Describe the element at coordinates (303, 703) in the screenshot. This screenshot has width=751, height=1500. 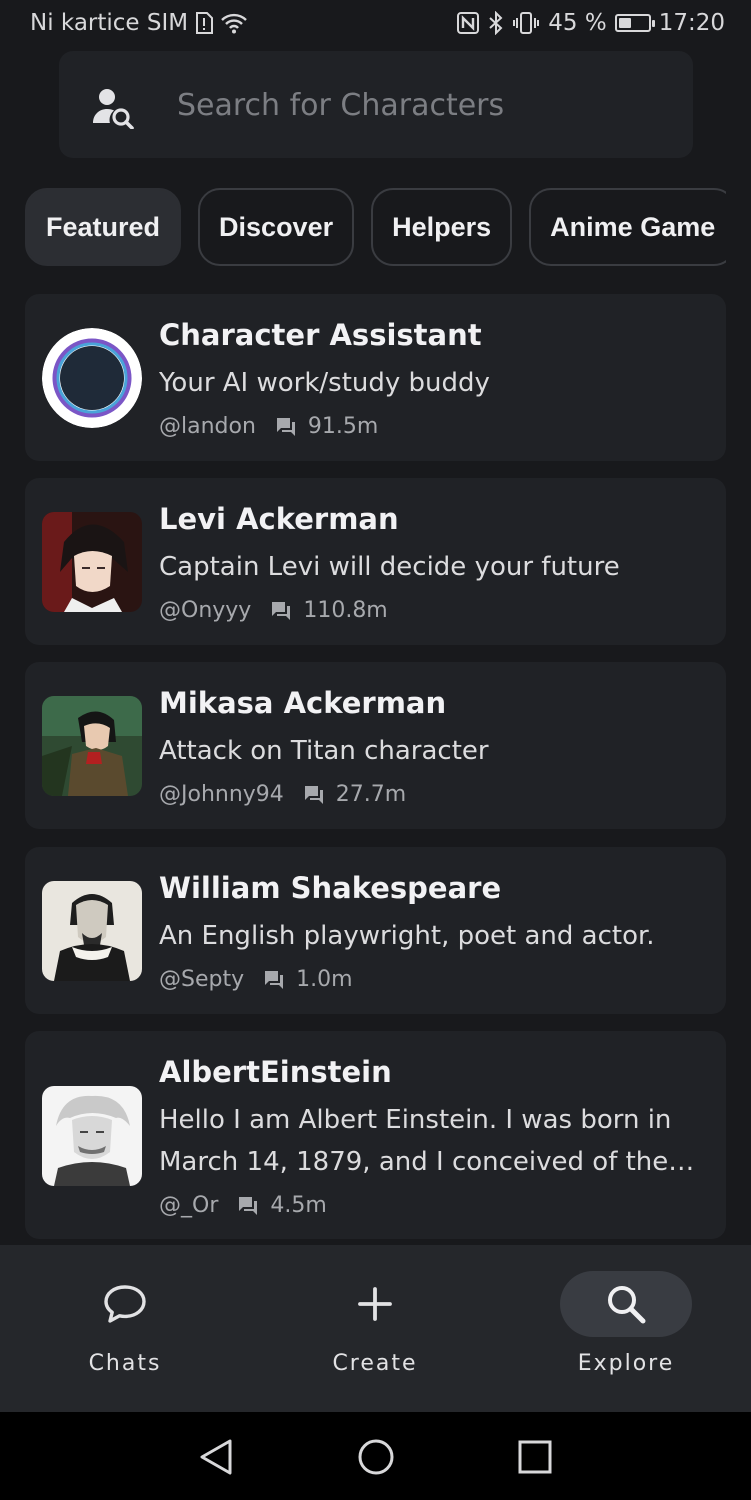
I see `character-name: Mikasa Ackerman` at that location.